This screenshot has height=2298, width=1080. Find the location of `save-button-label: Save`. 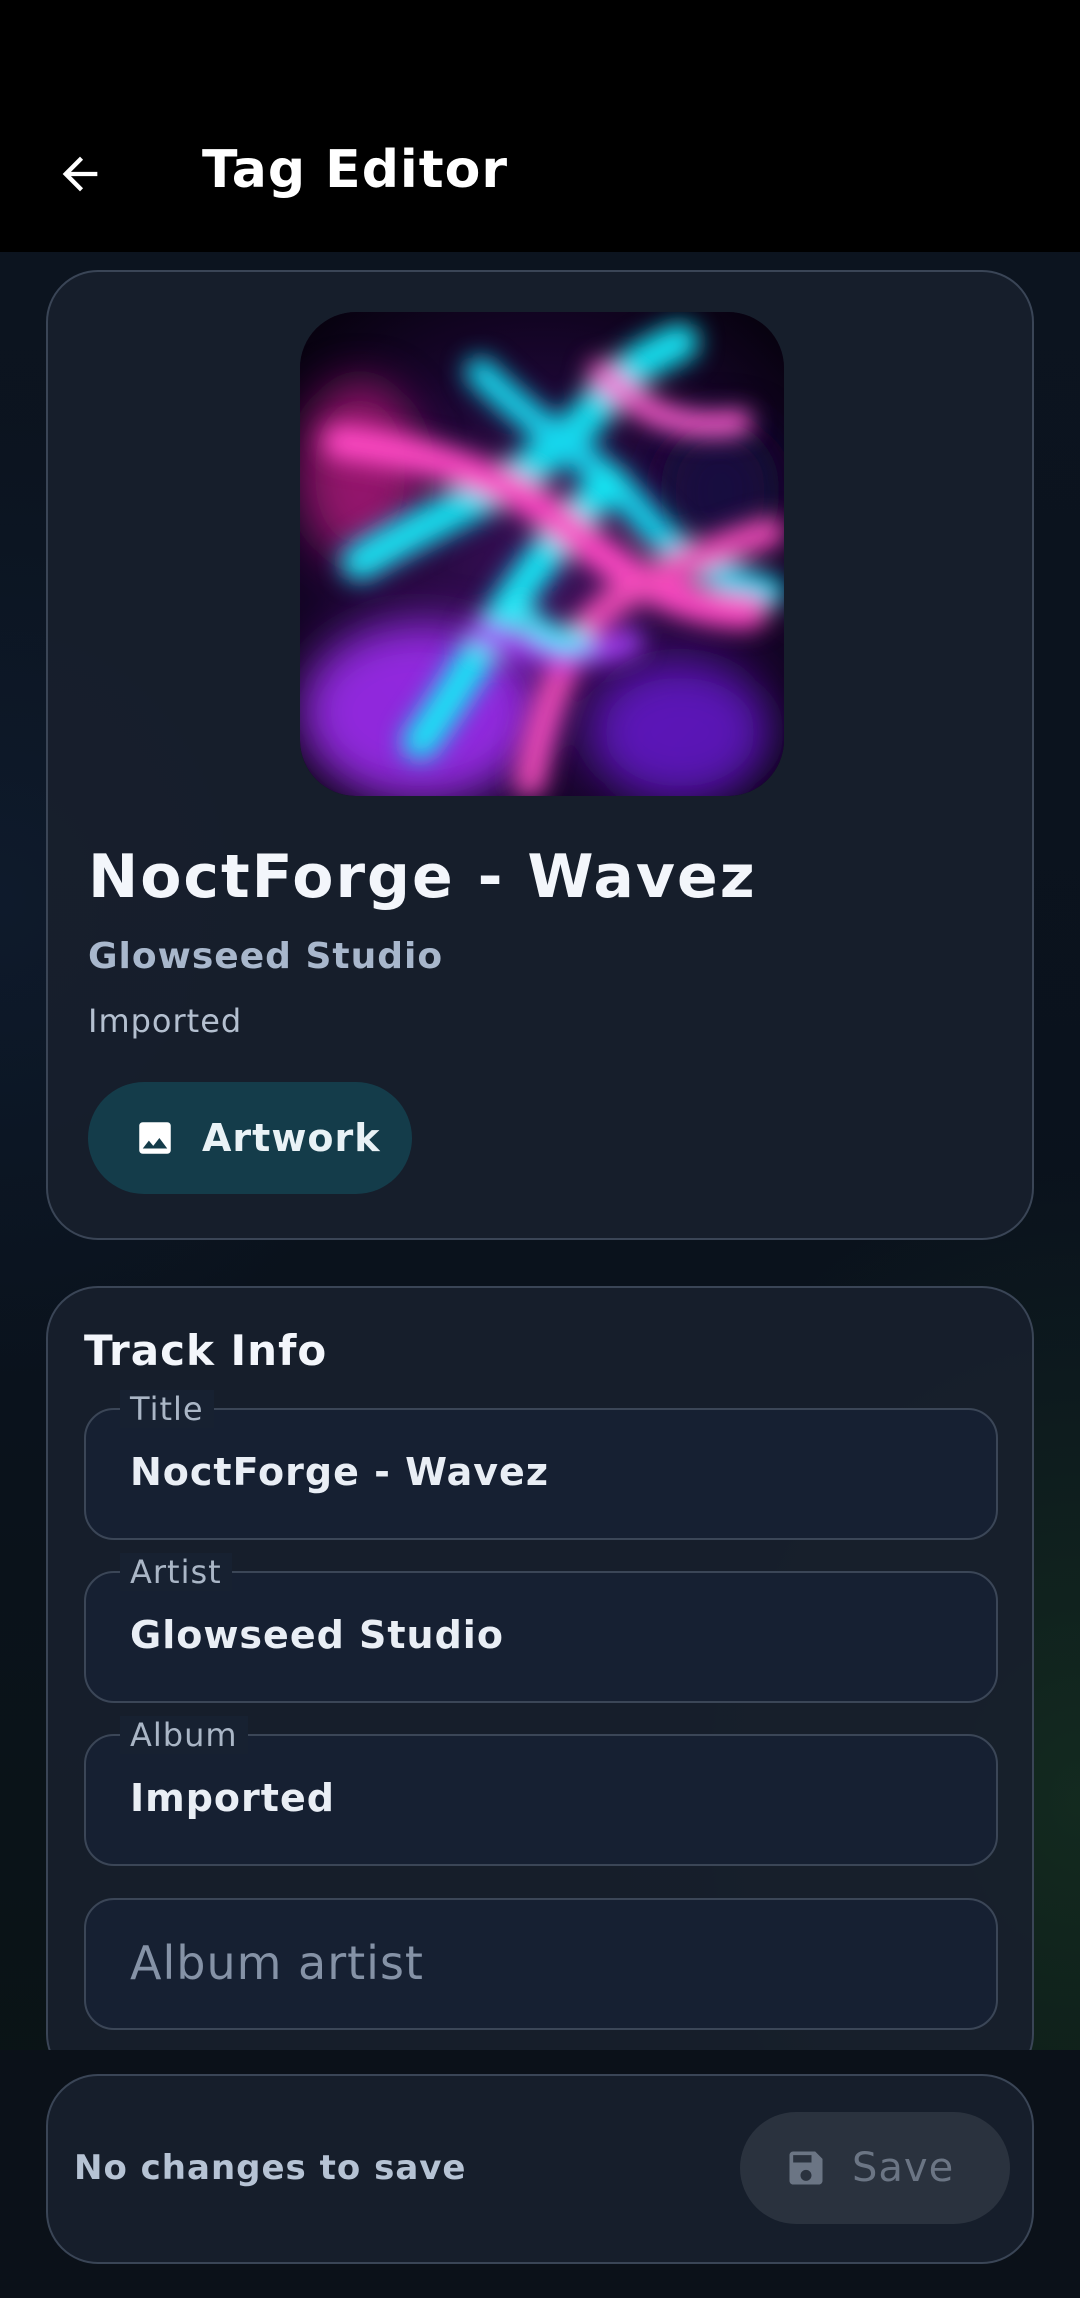

save-button-label: Save is located at coordinates (903, 2168).